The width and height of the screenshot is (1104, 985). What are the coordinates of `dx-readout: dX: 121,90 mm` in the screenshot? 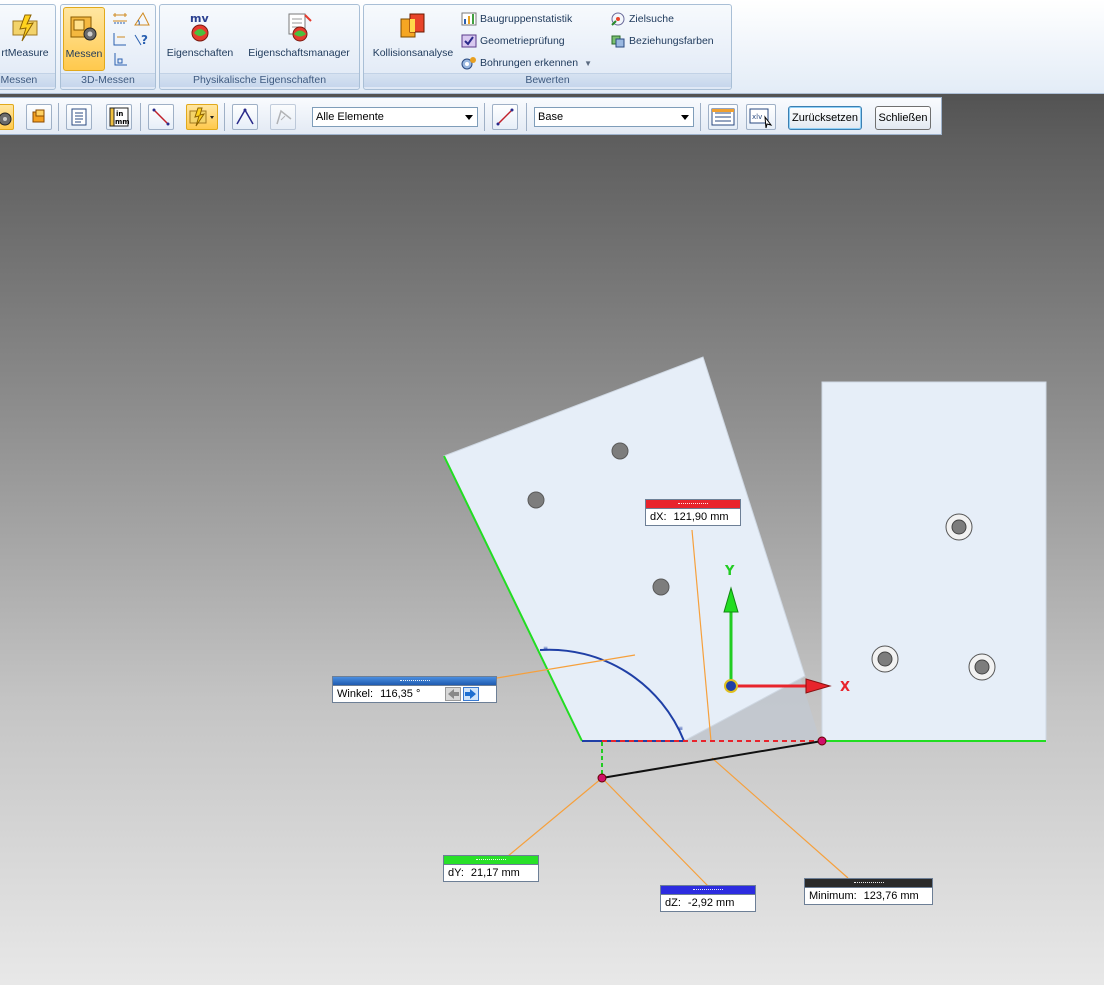 It's located at (693, 512).